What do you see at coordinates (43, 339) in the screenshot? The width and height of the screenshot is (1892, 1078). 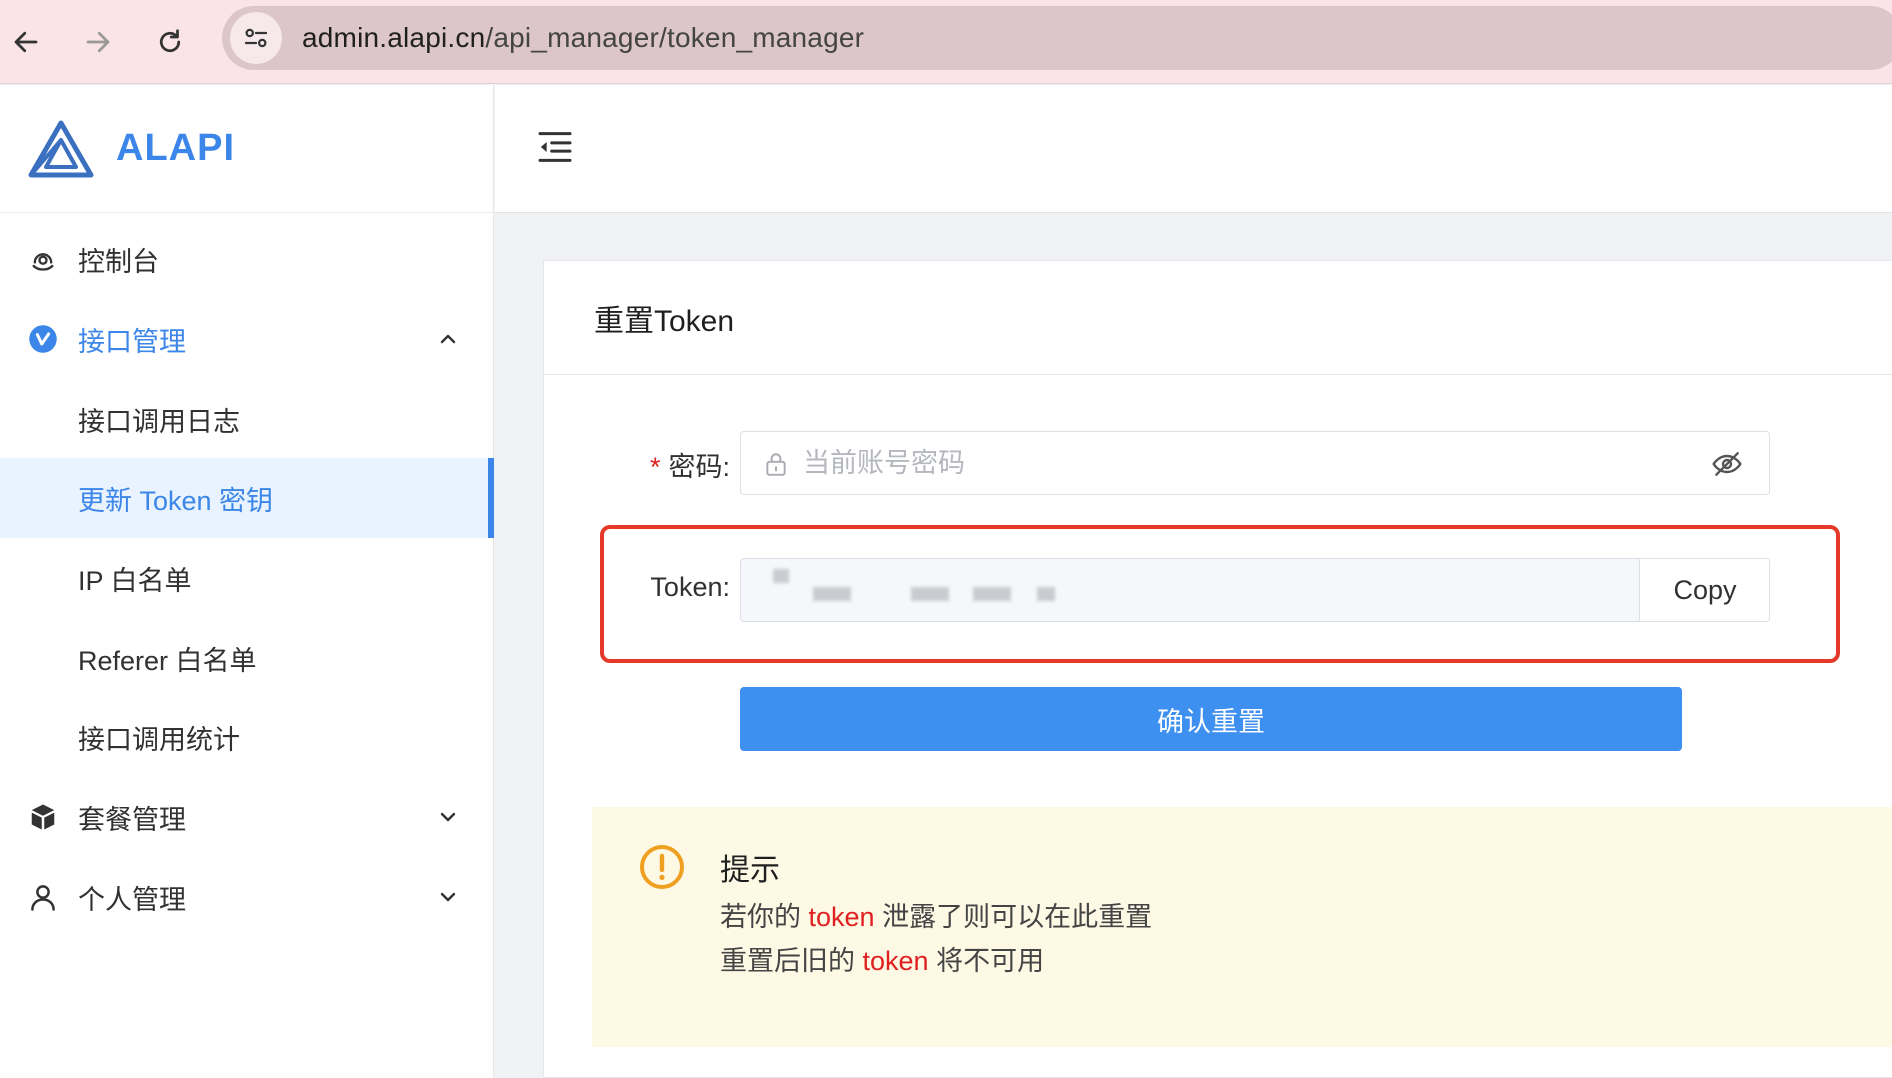 I see `verified-badge-icon` at bounding box center [43, 339].